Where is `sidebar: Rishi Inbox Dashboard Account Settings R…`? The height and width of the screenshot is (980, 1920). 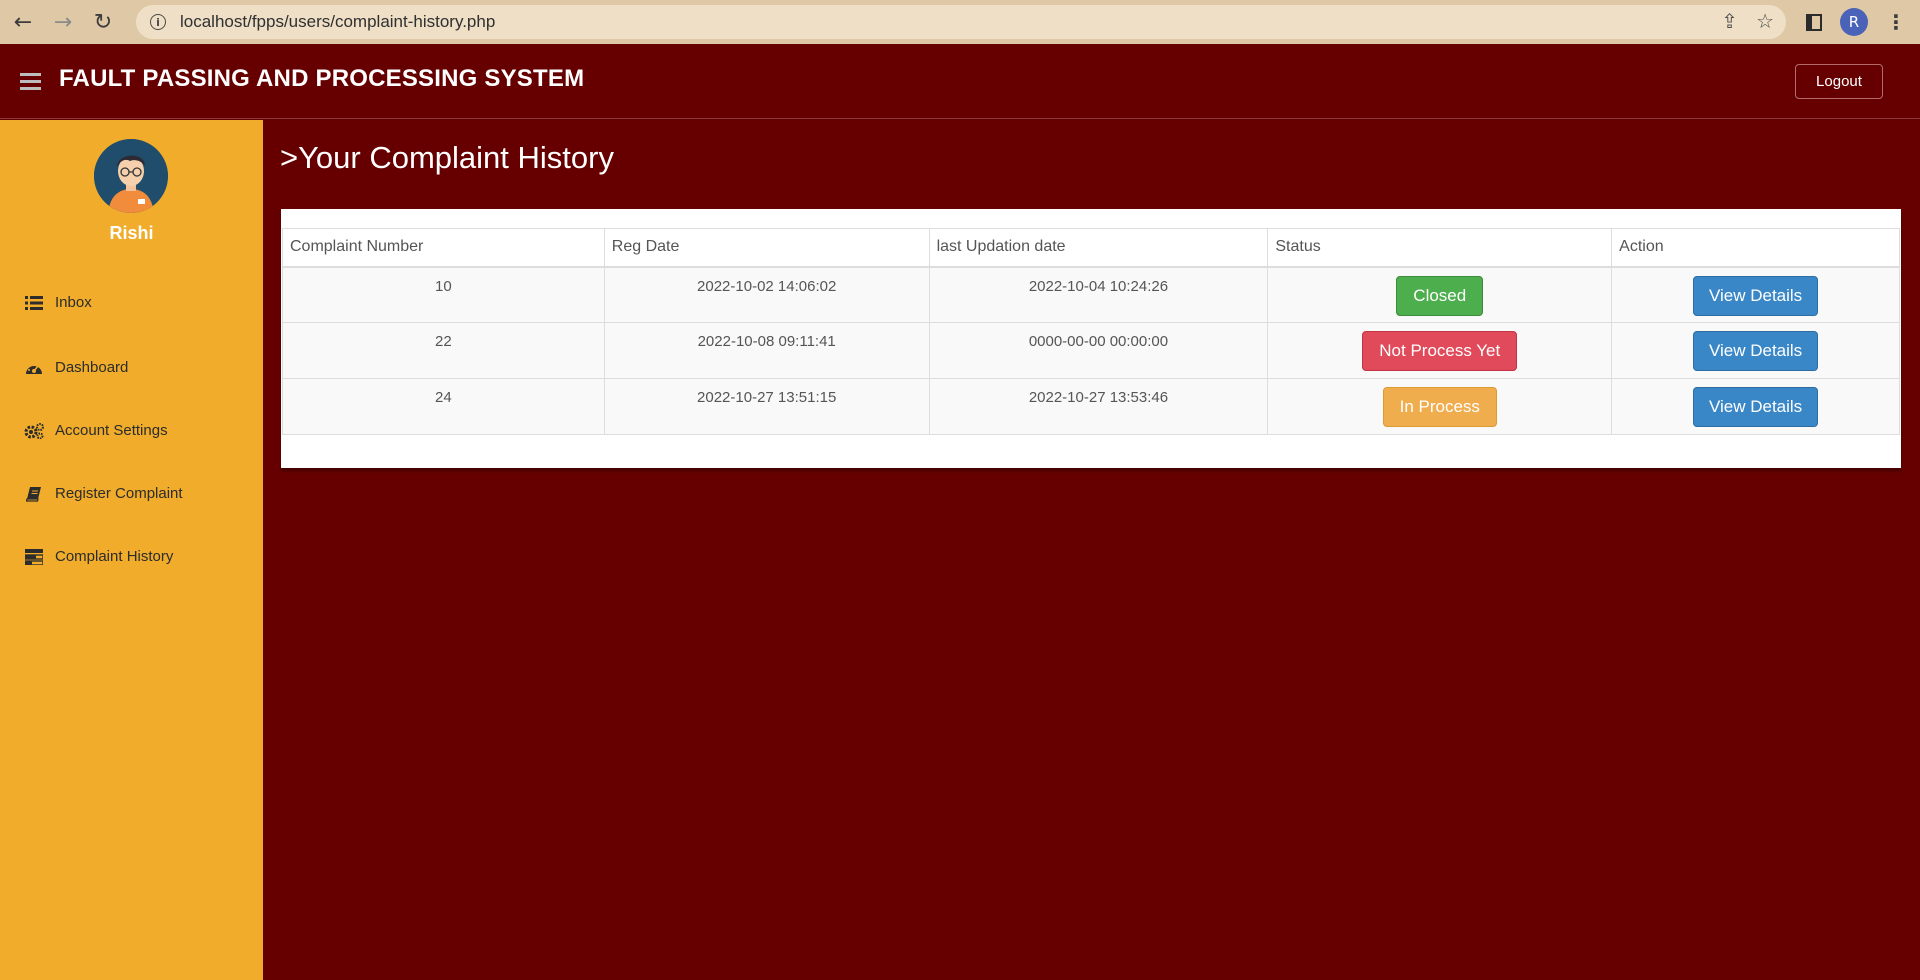
sidebar: Rishi Inbox Dashboard Account Settings R… is located at coordinates (131, 550).